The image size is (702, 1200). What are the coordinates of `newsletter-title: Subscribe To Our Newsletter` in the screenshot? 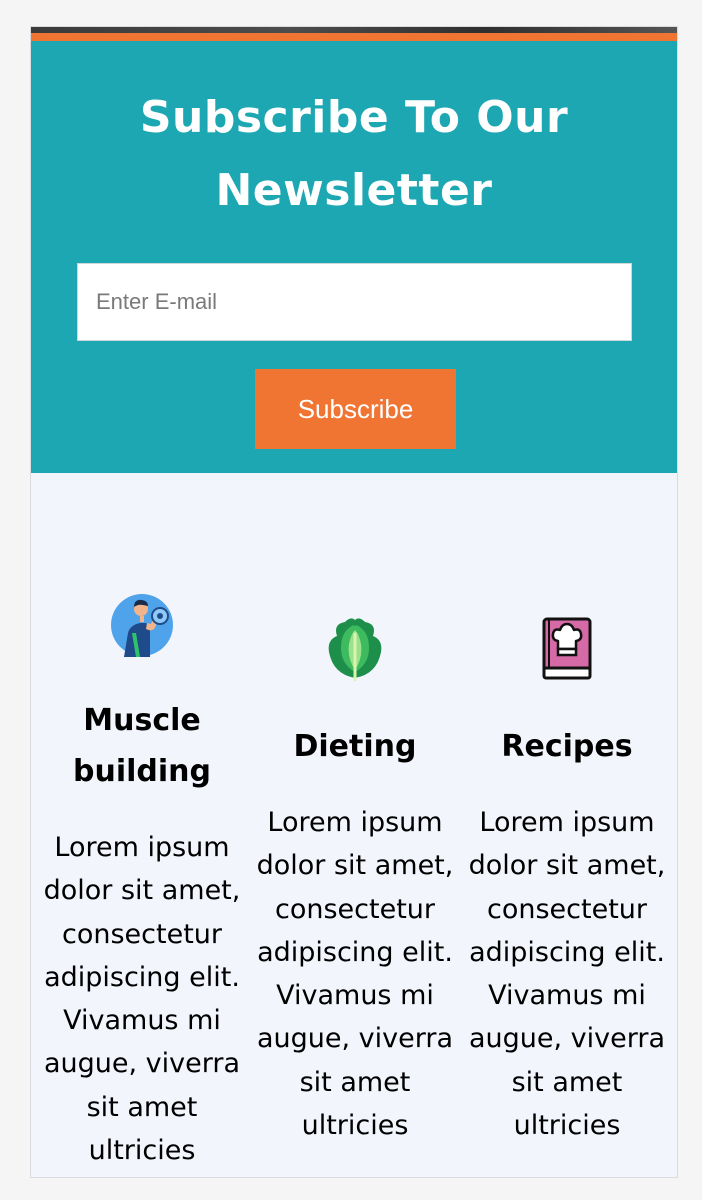 It's located at (354, 134).